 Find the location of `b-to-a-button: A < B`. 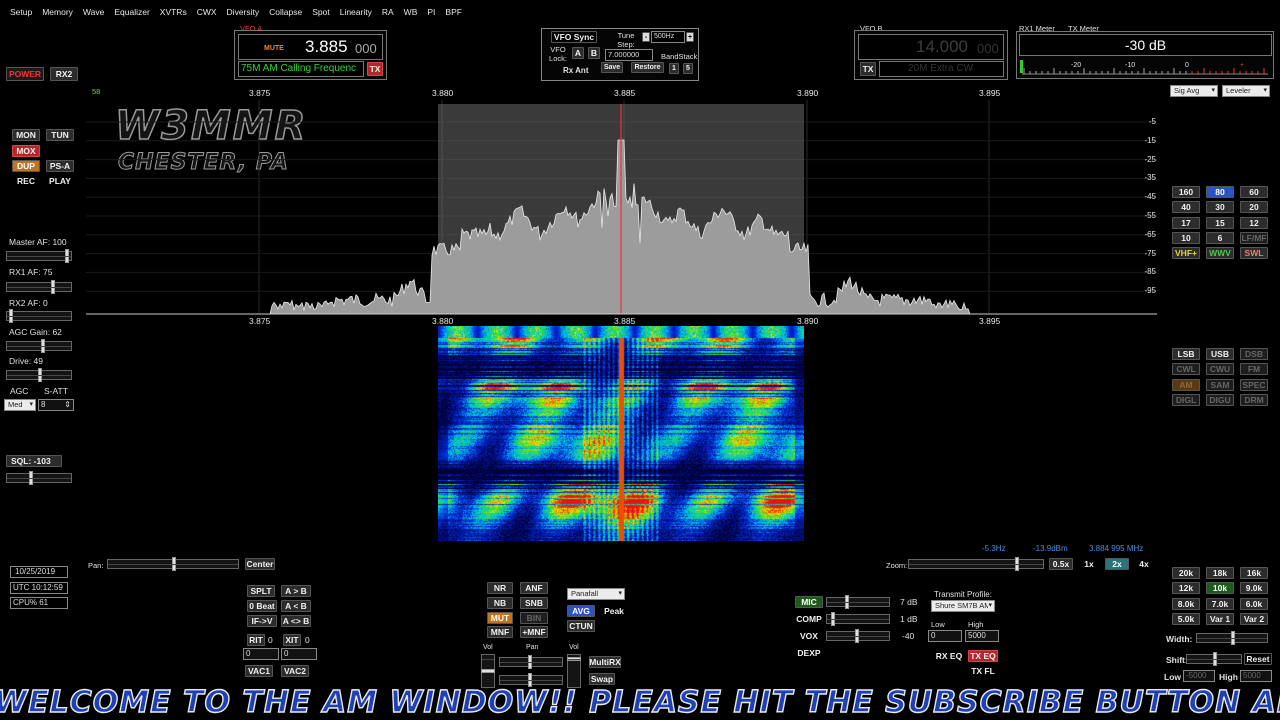

b-to-a-button: A < B is located at coordinates (296, 606).